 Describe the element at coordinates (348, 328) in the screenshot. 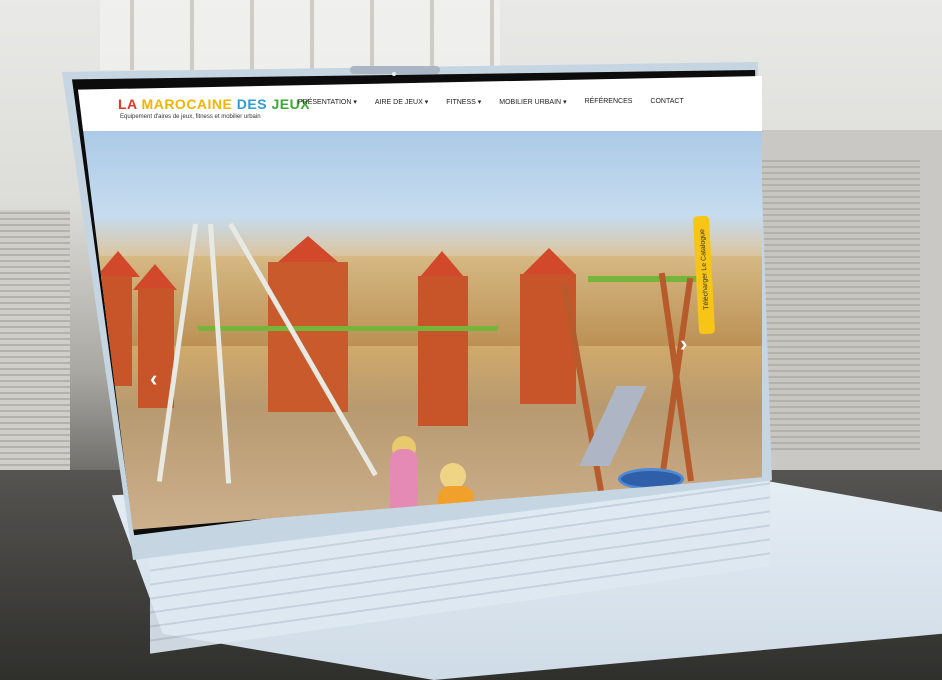

I see `green-rail` at that location.